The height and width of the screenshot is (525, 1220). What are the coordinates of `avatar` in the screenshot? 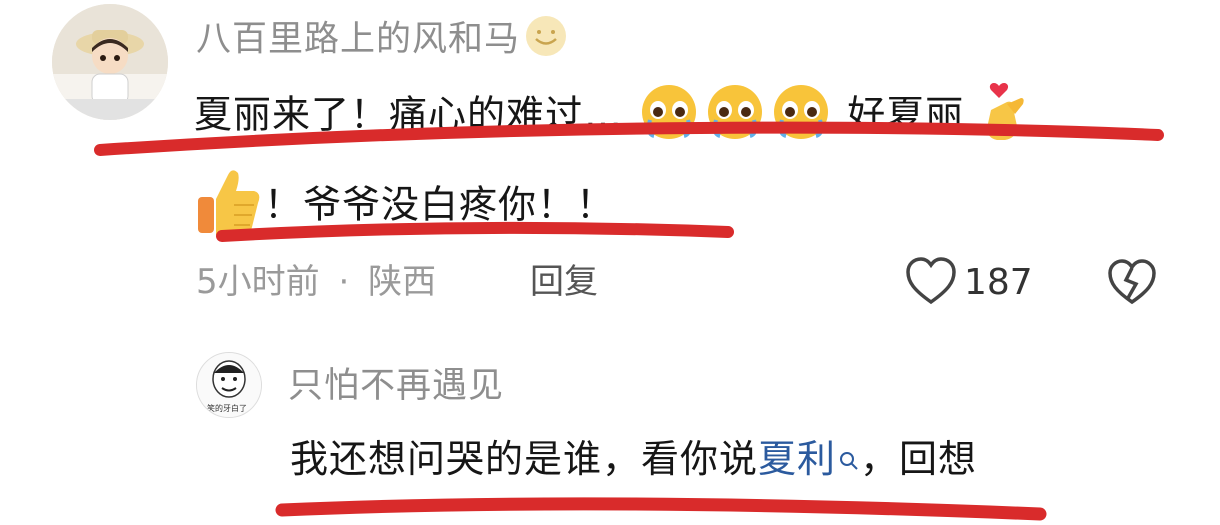 It's located at (110, 62).